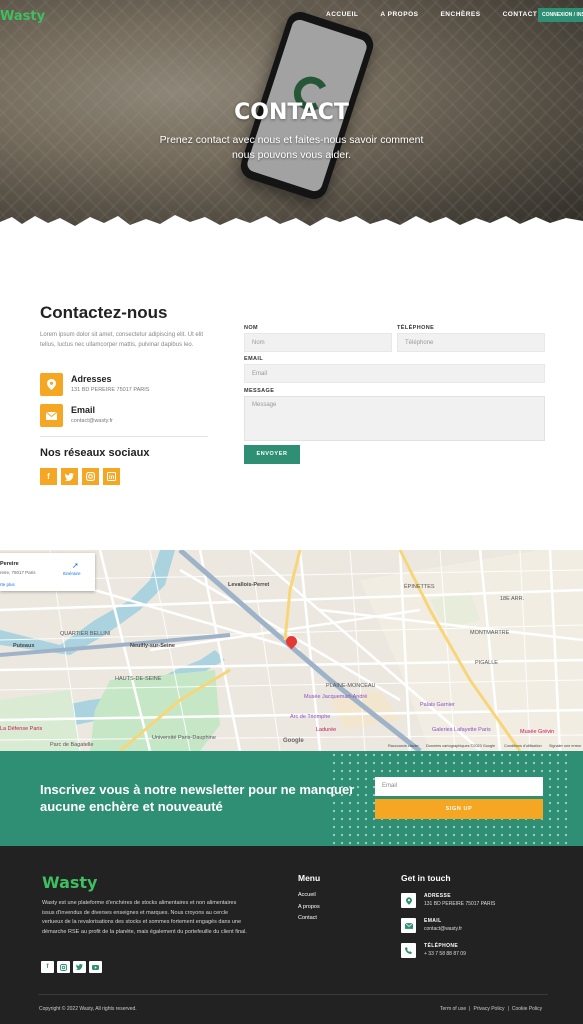  Describe the element at coordinates (336, 697) in the screenshot. I see `map-label-jacquemart: Musée Jacquemart-André` at that location.